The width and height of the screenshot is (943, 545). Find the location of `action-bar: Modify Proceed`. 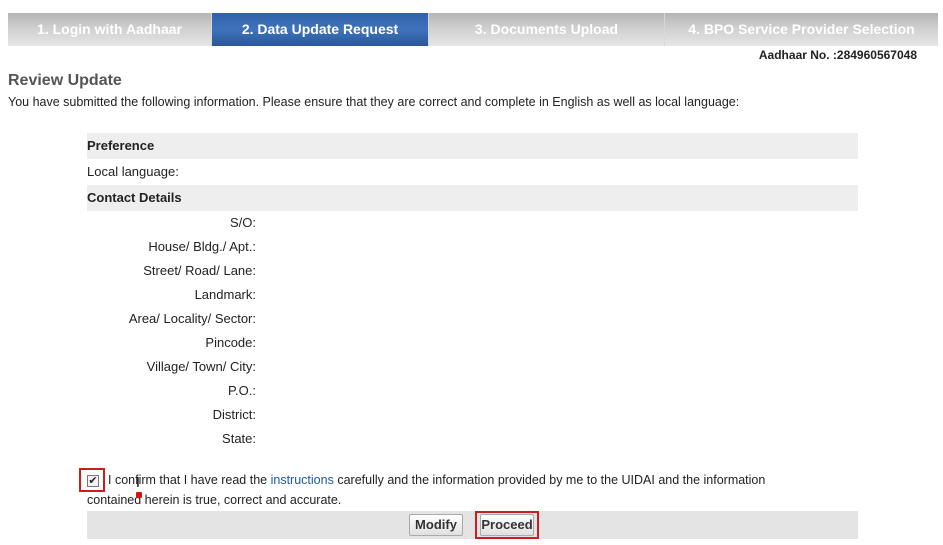

action-bar: Modify Proceed is located at coordinates (472, 525).